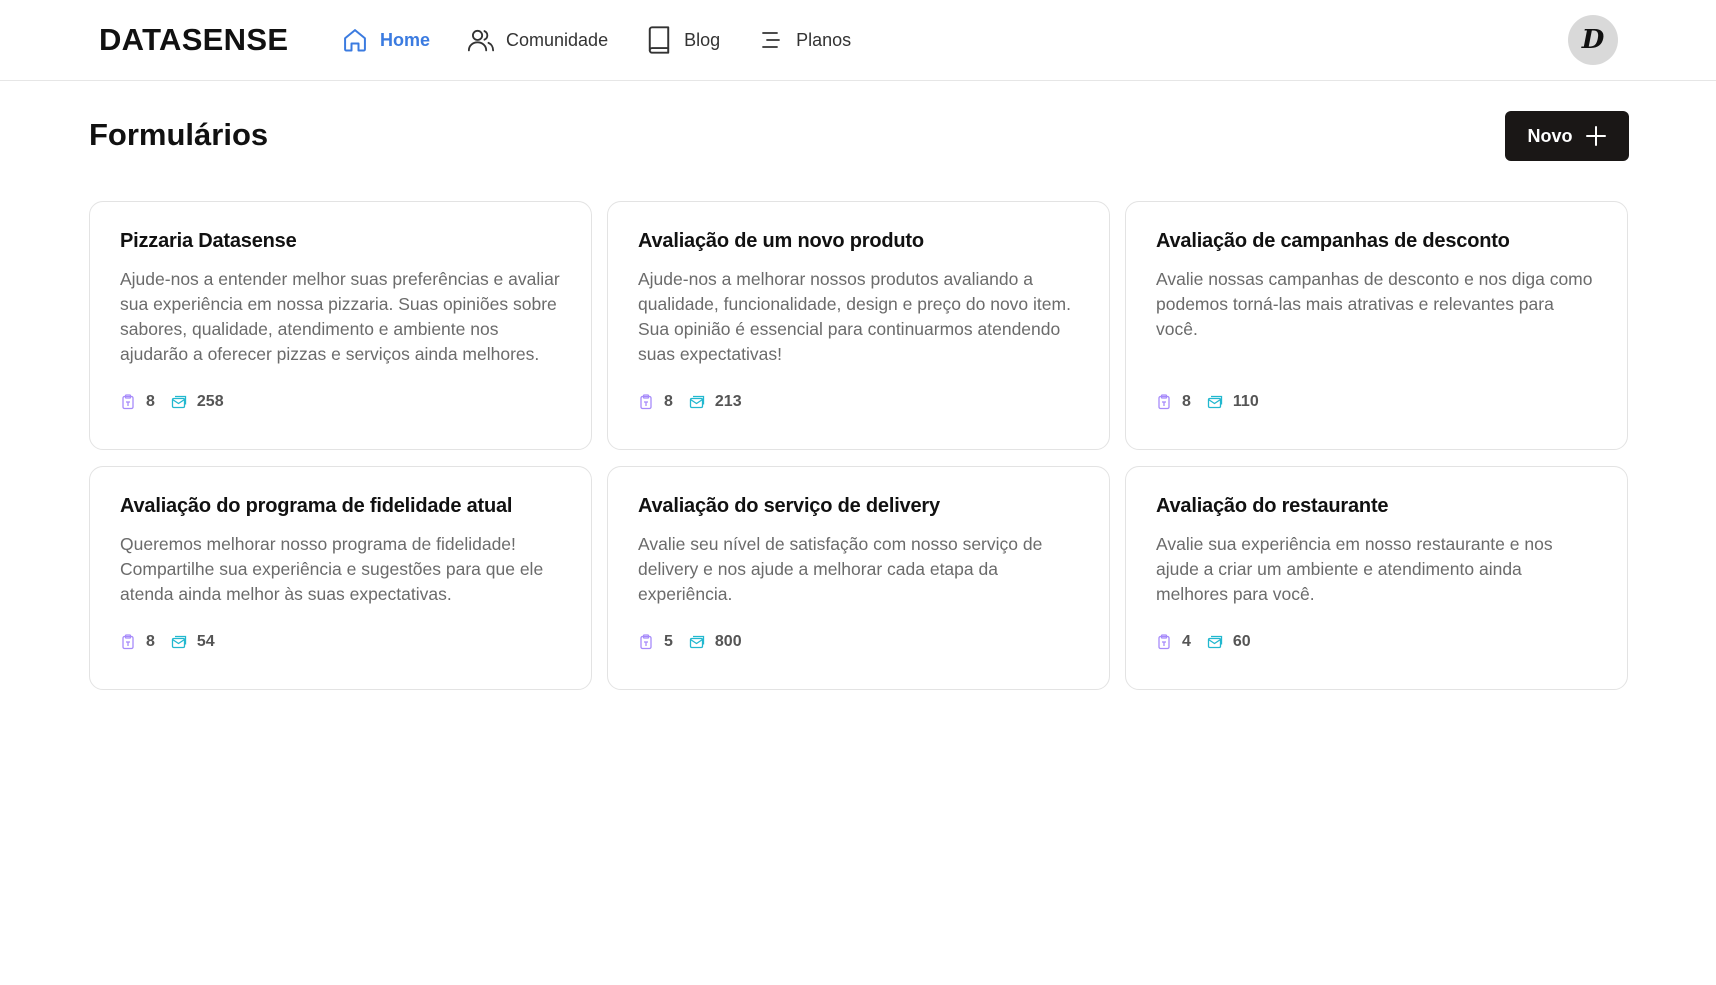 Image resolution: width=1716 pixels, height=985 pixels. Describe the element at coordinates (179, 134) in the screenshot. I see `page-title: Formulários` at that location.